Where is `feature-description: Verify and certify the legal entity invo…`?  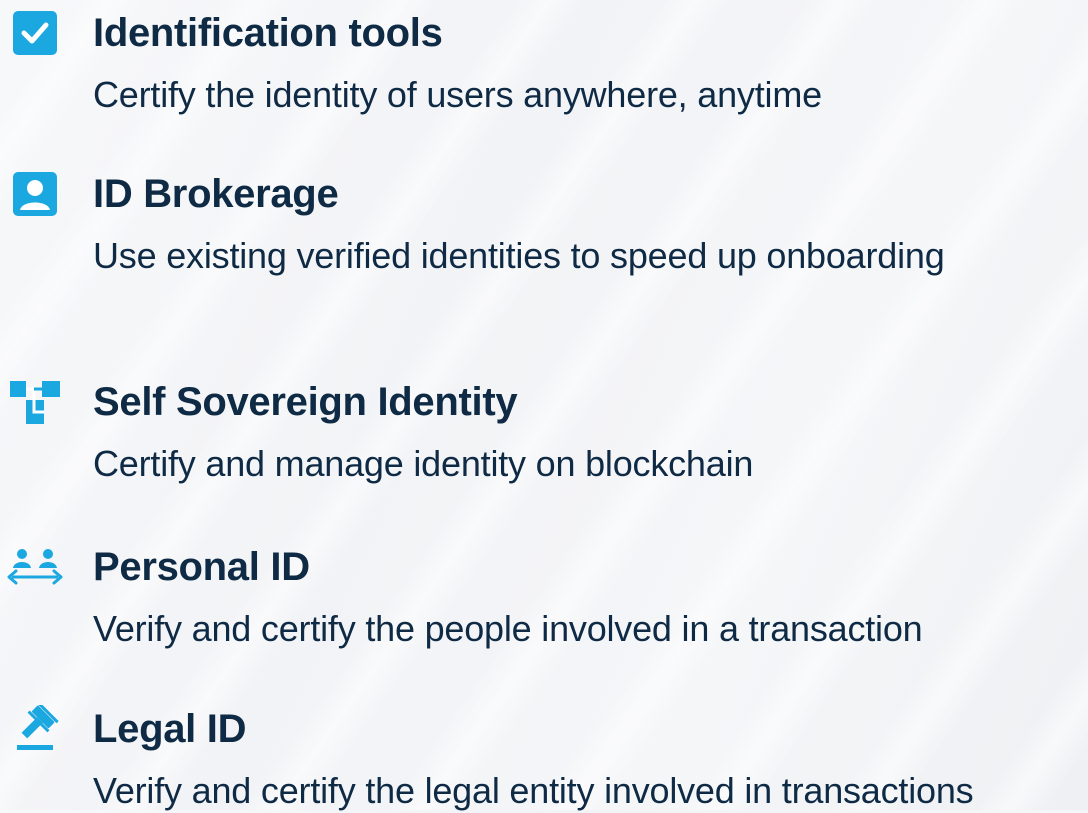 feature-description: Verify and certify the legal entity invo… is located at coordinates (533, 790).